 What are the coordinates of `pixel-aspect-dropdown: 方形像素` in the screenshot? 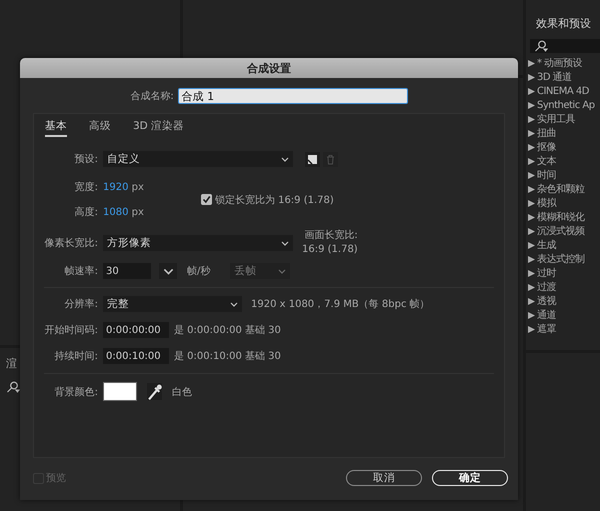 It's located at (198, 243).